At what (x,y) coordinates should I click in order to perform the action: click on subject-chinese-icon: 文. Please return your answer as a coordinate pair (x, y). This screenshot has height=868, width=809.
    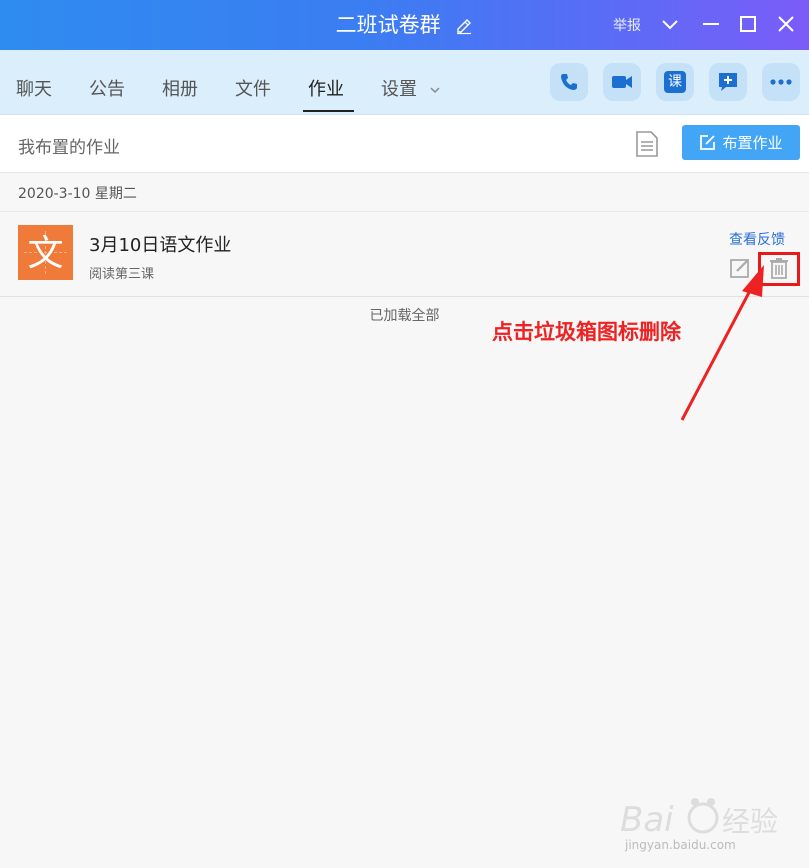
    Looking at the image, I should click on (45, 252).